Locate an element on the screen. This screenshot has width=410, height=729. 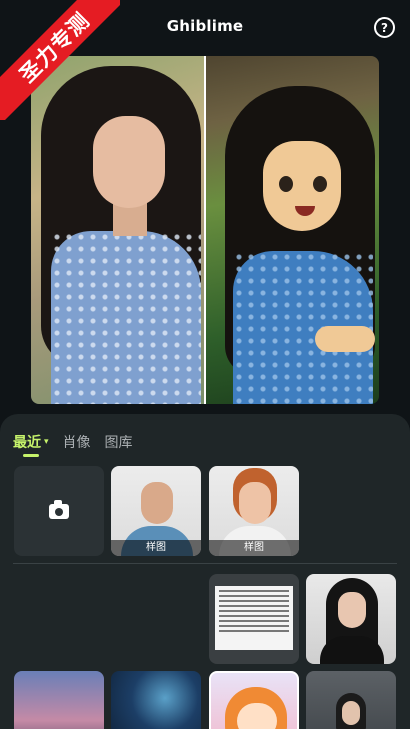
camera-button is located at coordinates (59, 511).